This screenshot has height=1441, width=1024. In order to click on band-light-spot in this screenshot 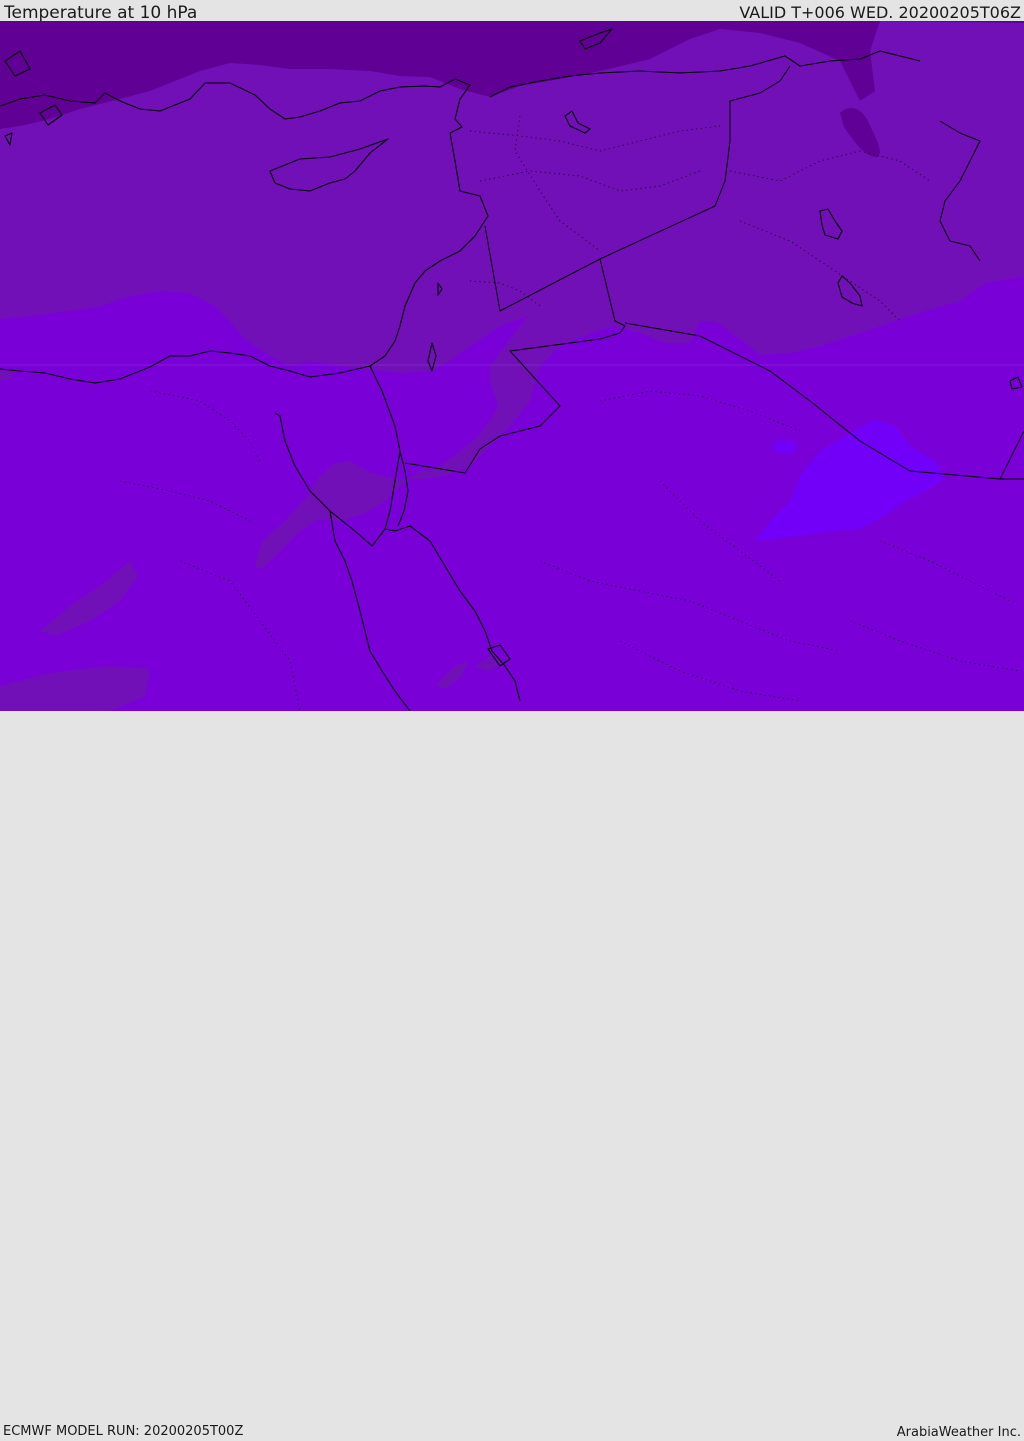, I will do `click(785, 447)`.